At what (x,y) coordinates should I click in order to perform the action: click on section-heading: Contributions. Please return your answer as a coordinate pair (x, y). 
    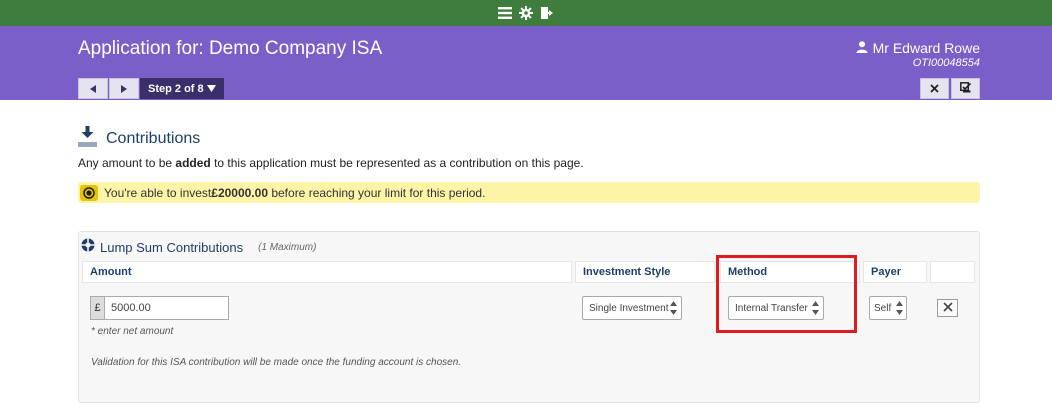
    Looking at the image, I should click on (139, 139).